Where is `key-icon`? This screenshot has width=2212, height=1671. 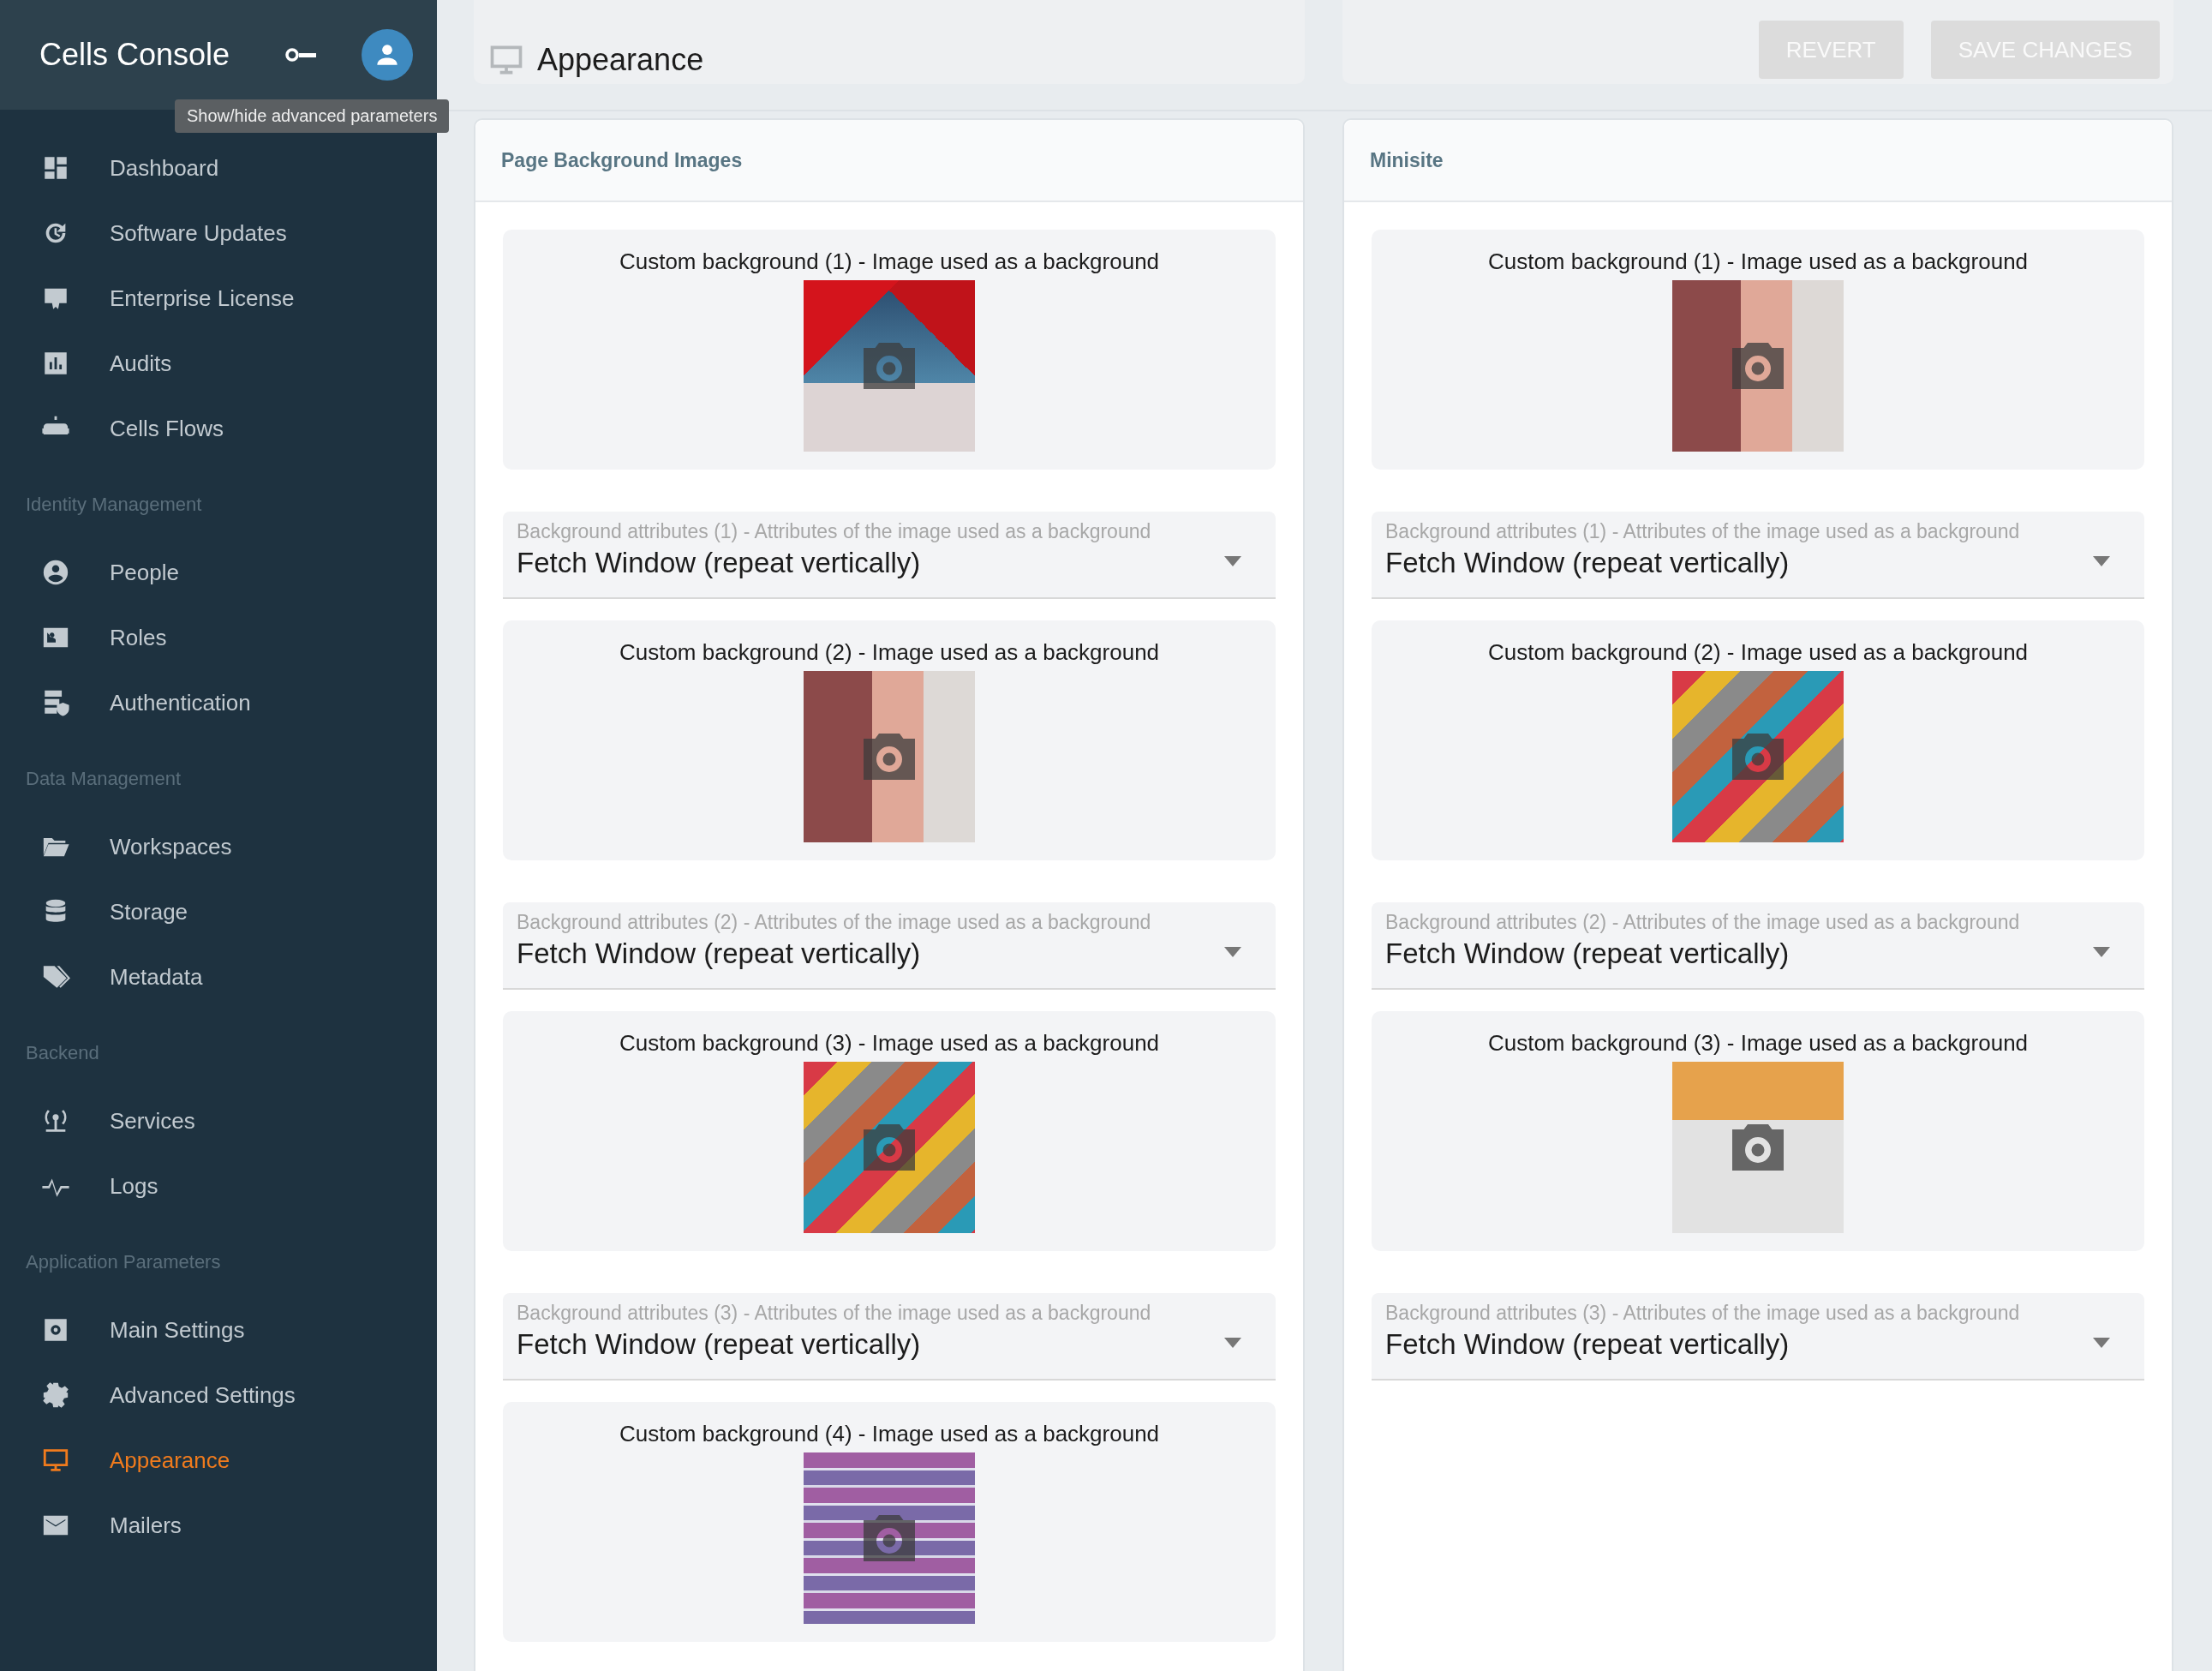
key-icon is located at coordinates (301, 54).